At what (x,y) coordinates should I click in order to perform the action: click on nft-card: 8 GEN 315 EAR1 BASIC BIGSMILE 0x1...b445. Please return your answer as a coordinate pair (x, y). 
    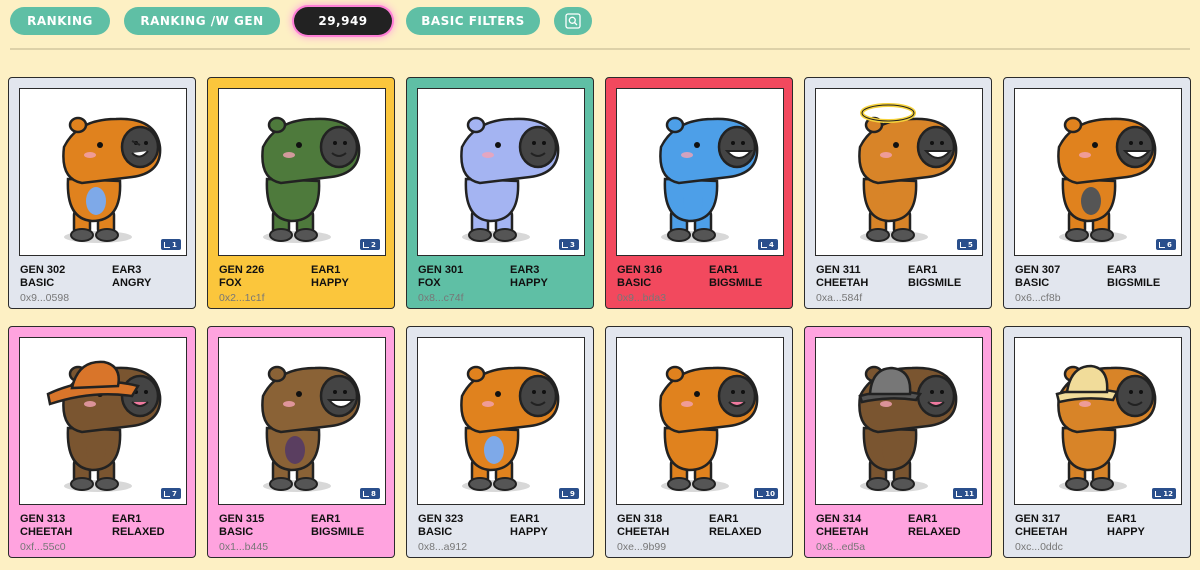
    Looking at the image, I should click on (301, 442).